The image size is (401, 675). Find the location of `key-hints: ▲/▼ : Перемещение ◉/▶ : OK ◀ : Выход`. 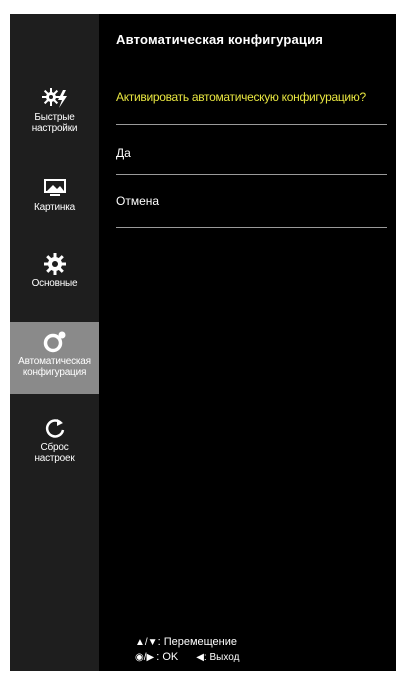

key-hints: ▲/▼ : Перемещение ◉/▶ : OK ◀ : Выход is located at coordinates (187, 650).